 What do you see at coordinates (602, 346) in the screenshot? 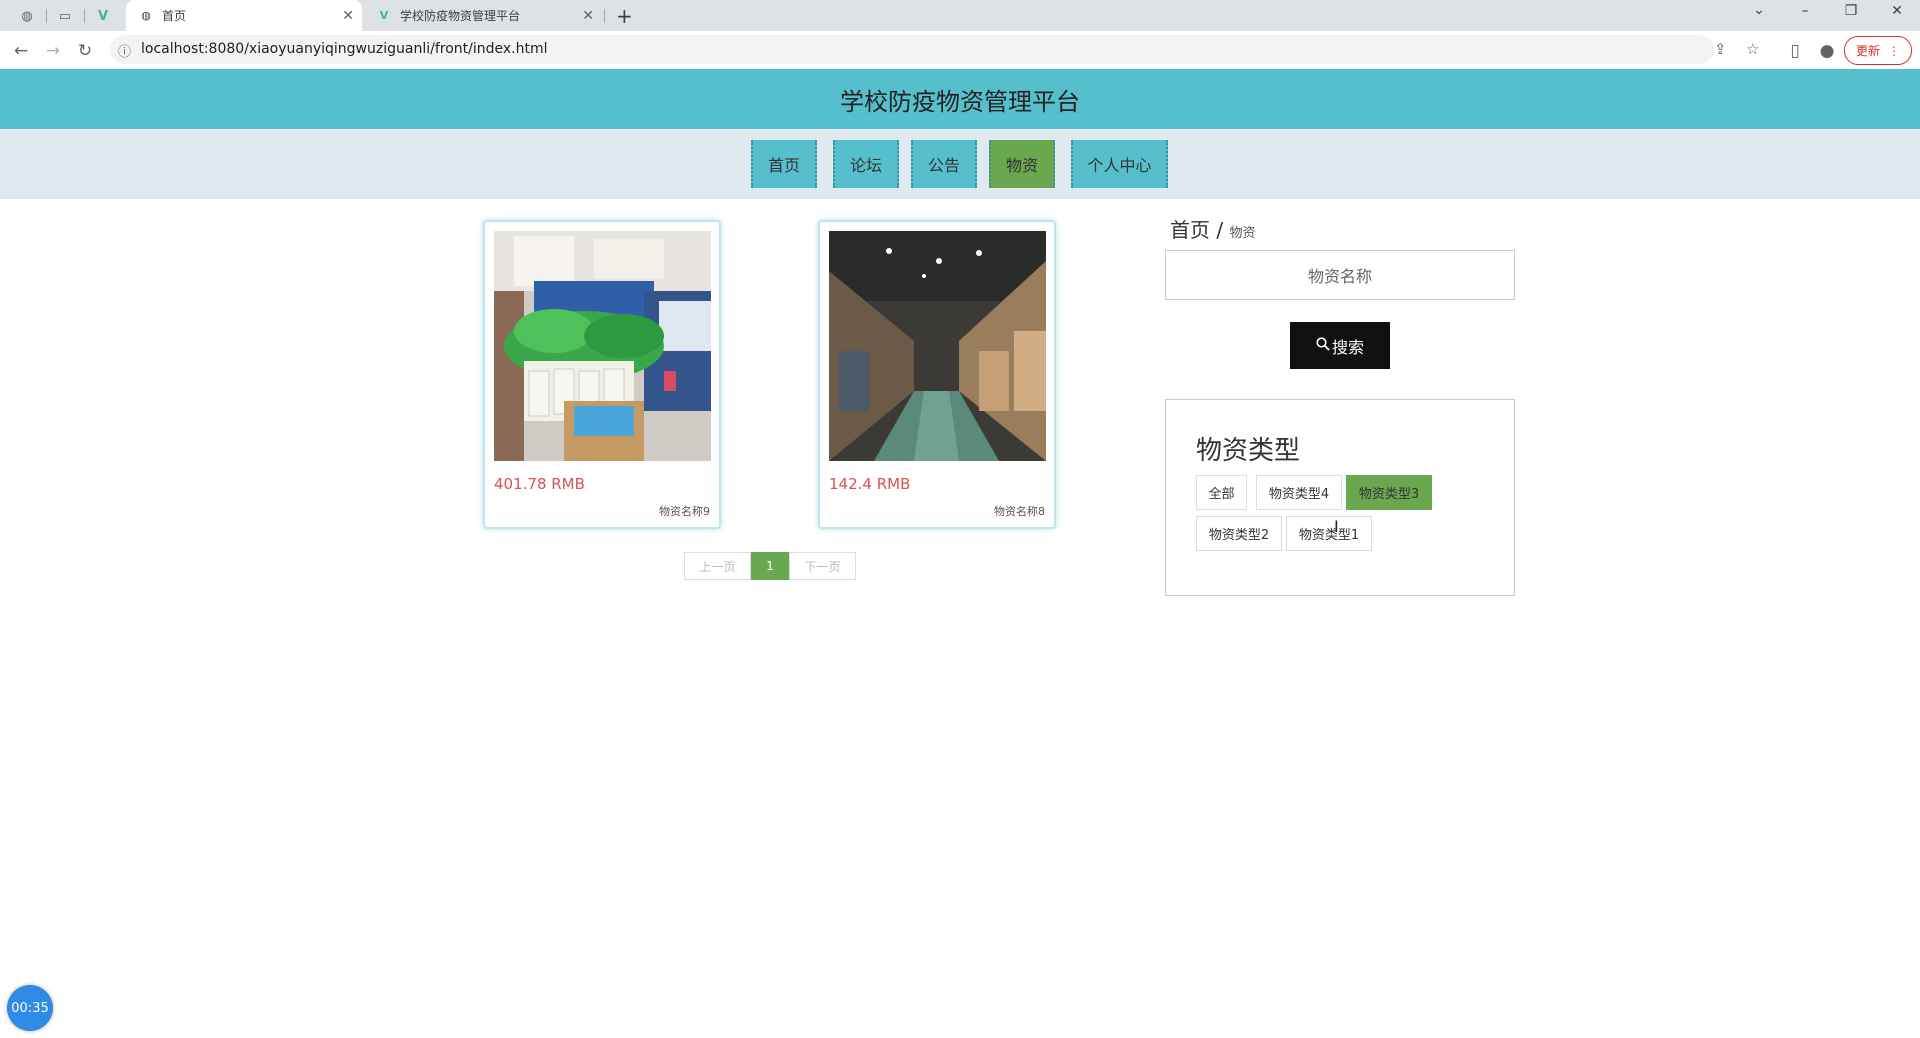
I see `product-image-disinfectant` at bounding box center [602, 346].